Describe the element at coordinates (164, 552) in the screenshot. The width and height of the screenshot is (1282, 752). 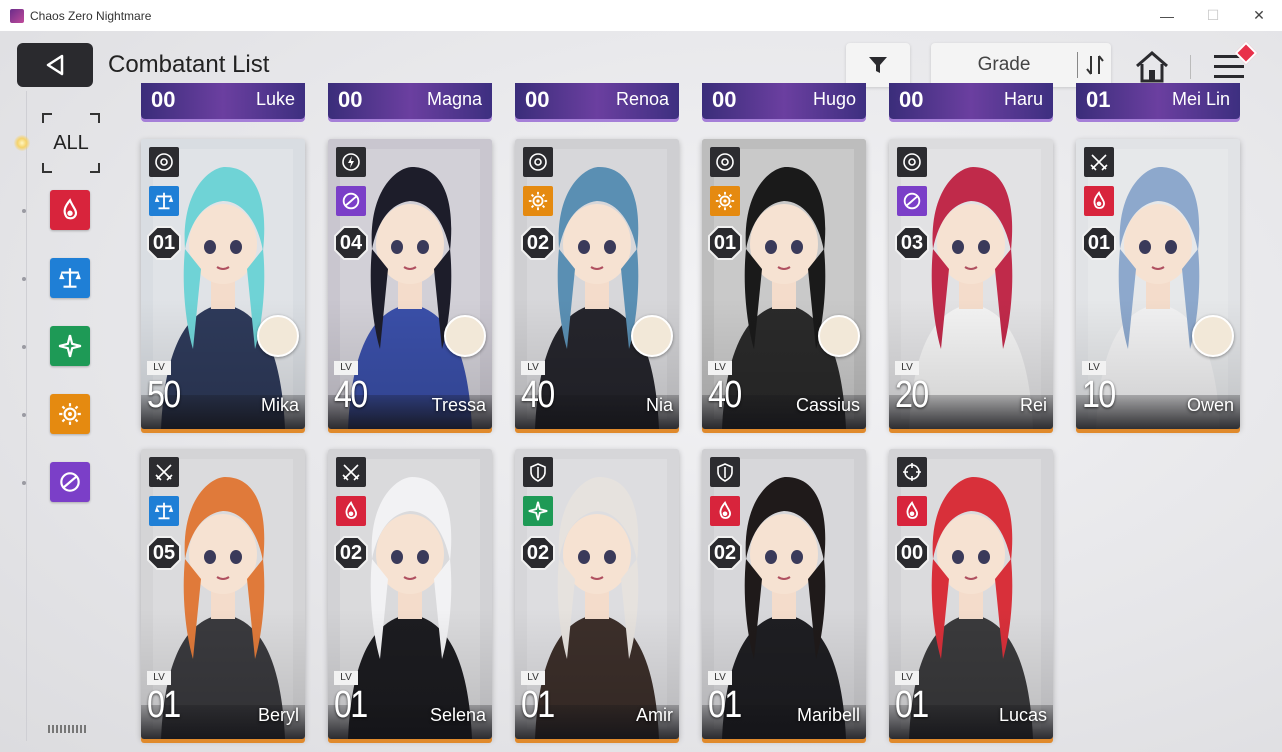
I see `grade-number: 05` at that location.